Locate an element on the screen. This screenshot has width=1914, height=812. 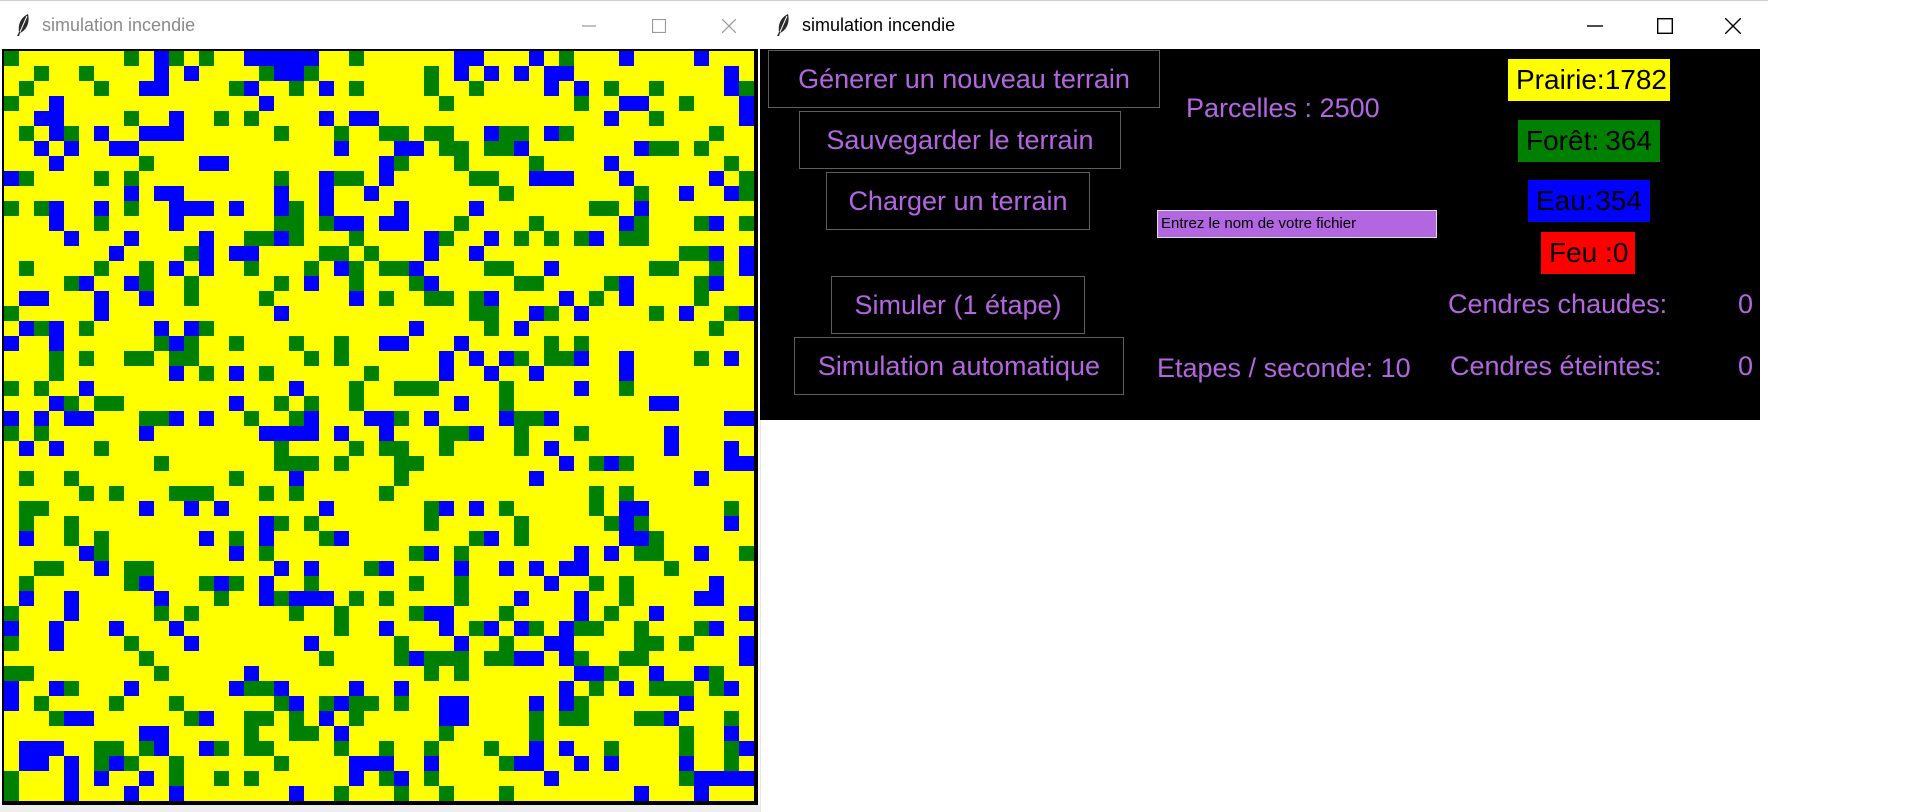
generate-terrain-button: Génerer un nouveau terrain is located at coordinates (964, 79).